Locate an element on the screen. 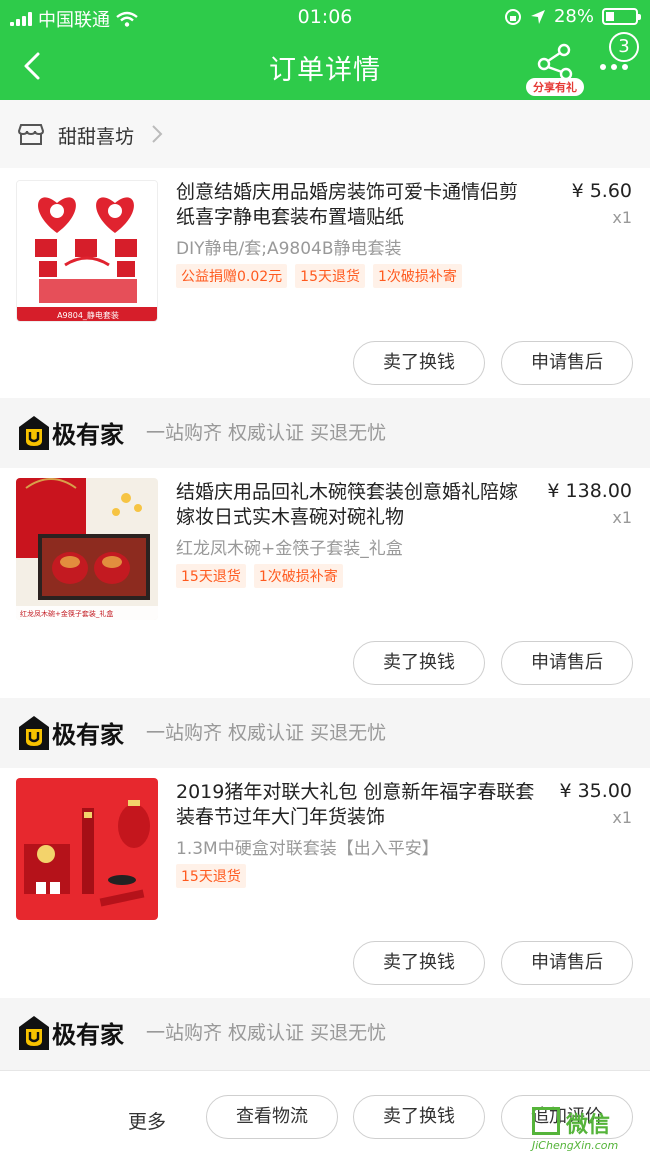  more-actions-button: 更多 is located at coordinates (147, 1120).